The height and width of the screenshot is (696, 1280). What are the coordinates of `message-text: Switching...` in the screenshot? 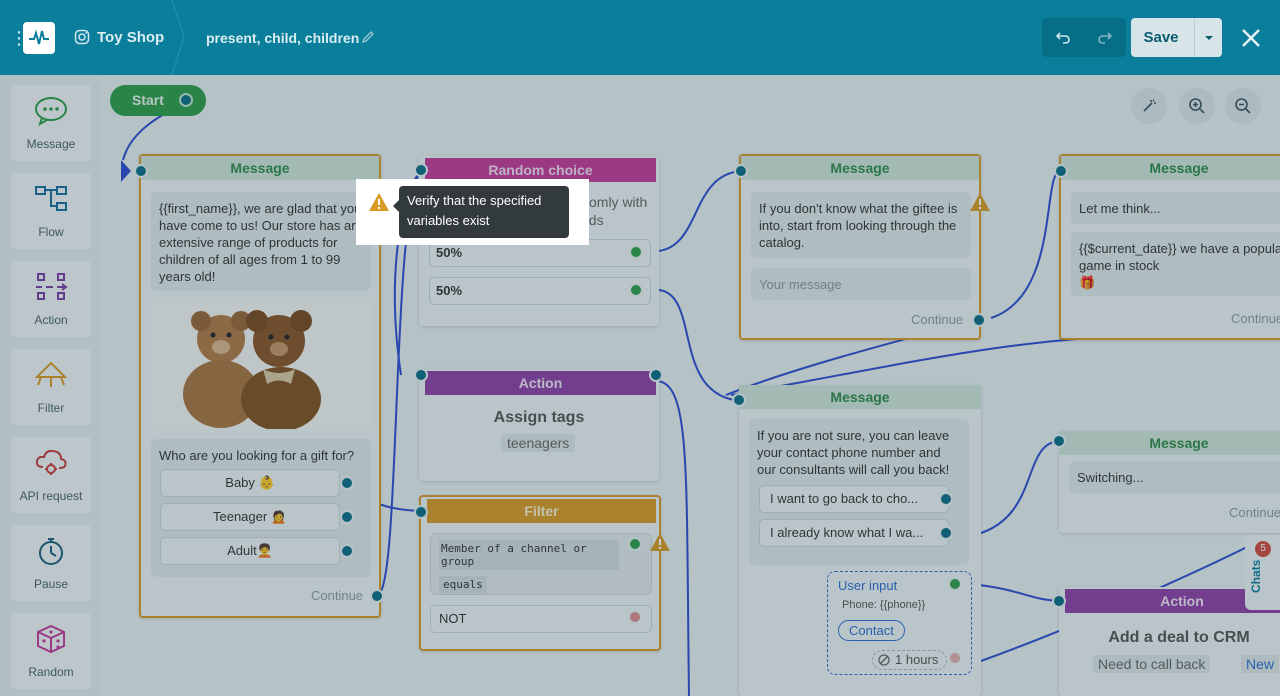 It's located at (1174, 477).